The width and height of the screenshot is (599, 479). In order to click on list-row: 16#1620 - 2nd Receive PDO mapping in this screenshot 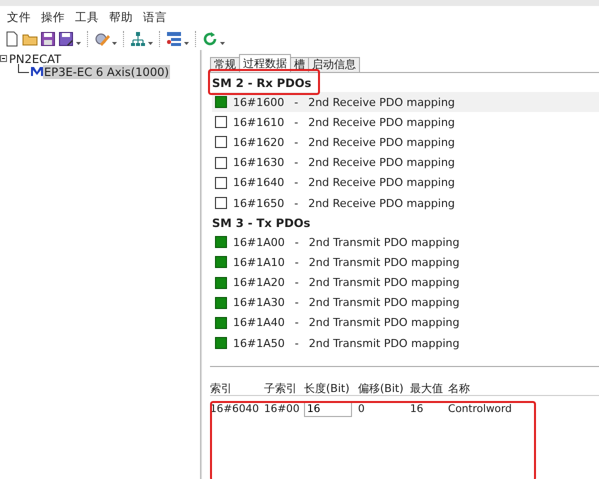, I will do `click(405, 142)`.